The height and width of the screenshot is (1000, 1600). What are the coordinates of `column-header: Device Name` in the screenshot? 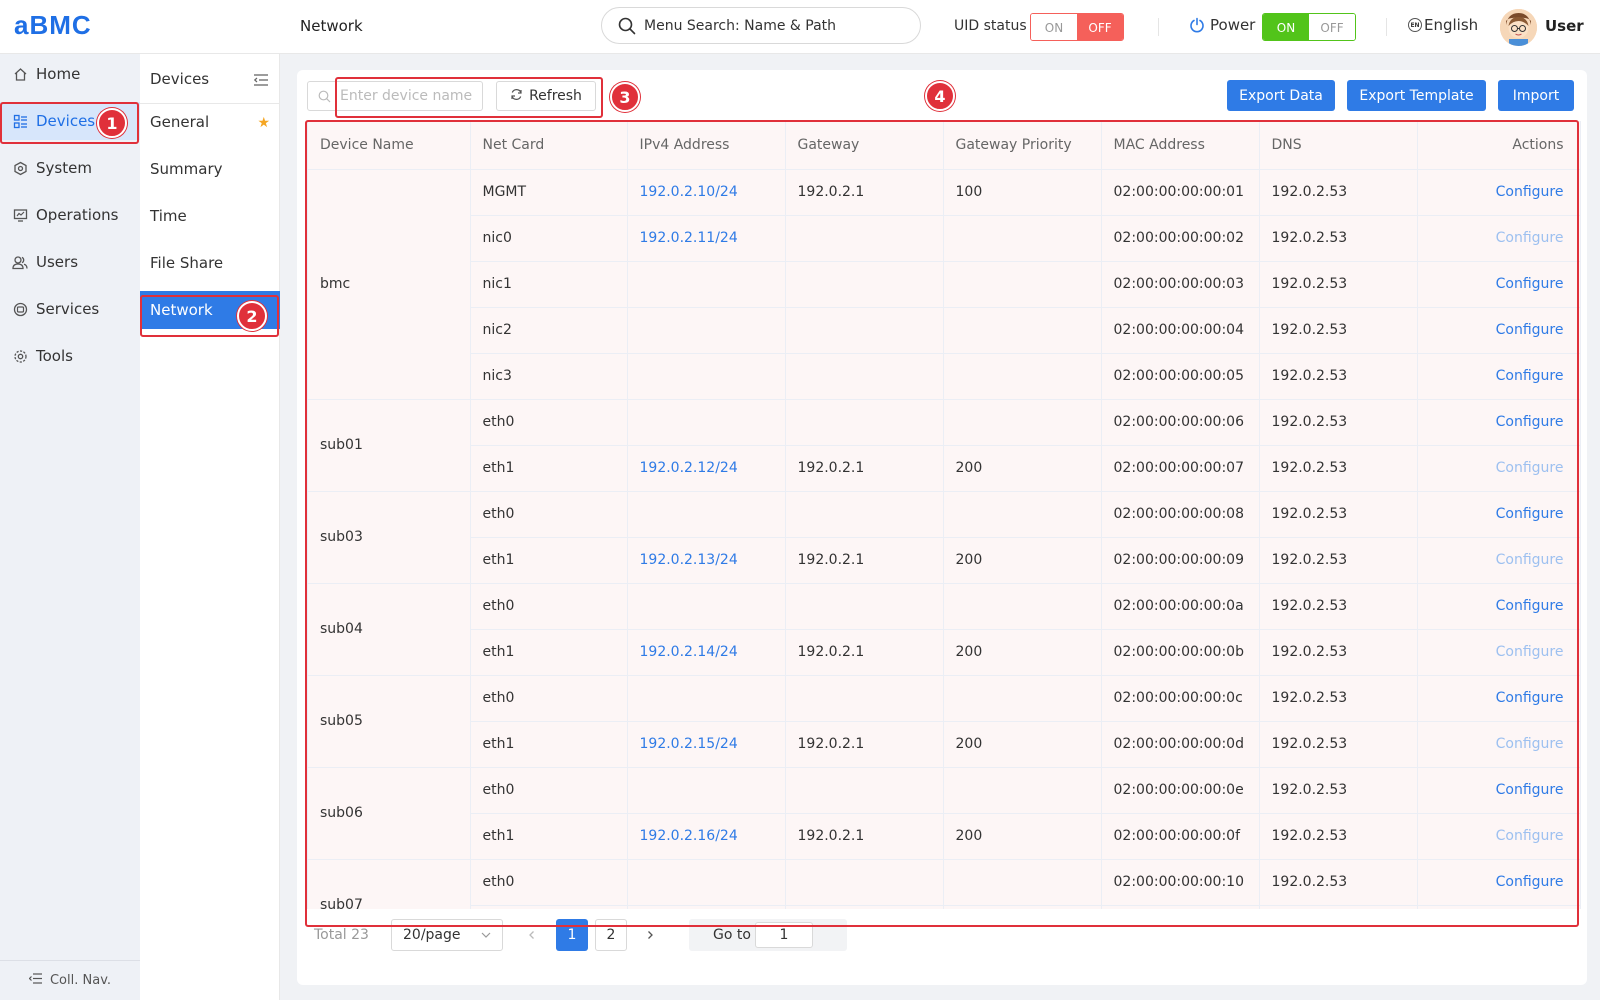 It's located at (389, 145).